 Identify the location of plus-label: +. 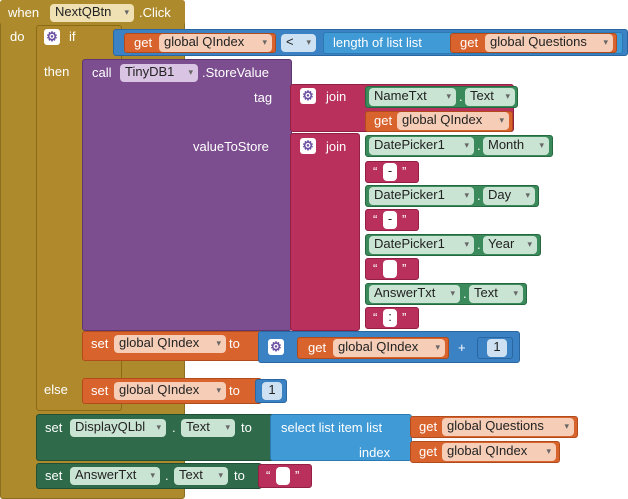
(462, 347).